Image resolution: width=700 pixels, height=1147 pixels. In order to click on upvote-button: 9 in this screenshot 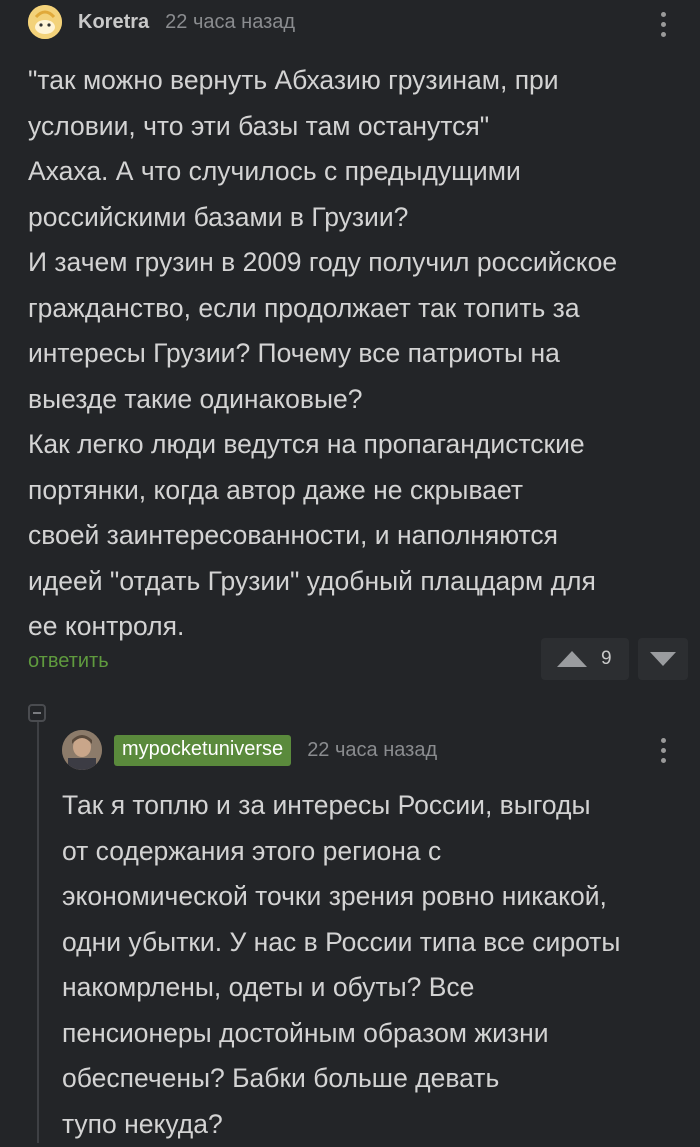, I will do `click(585, 659)`.